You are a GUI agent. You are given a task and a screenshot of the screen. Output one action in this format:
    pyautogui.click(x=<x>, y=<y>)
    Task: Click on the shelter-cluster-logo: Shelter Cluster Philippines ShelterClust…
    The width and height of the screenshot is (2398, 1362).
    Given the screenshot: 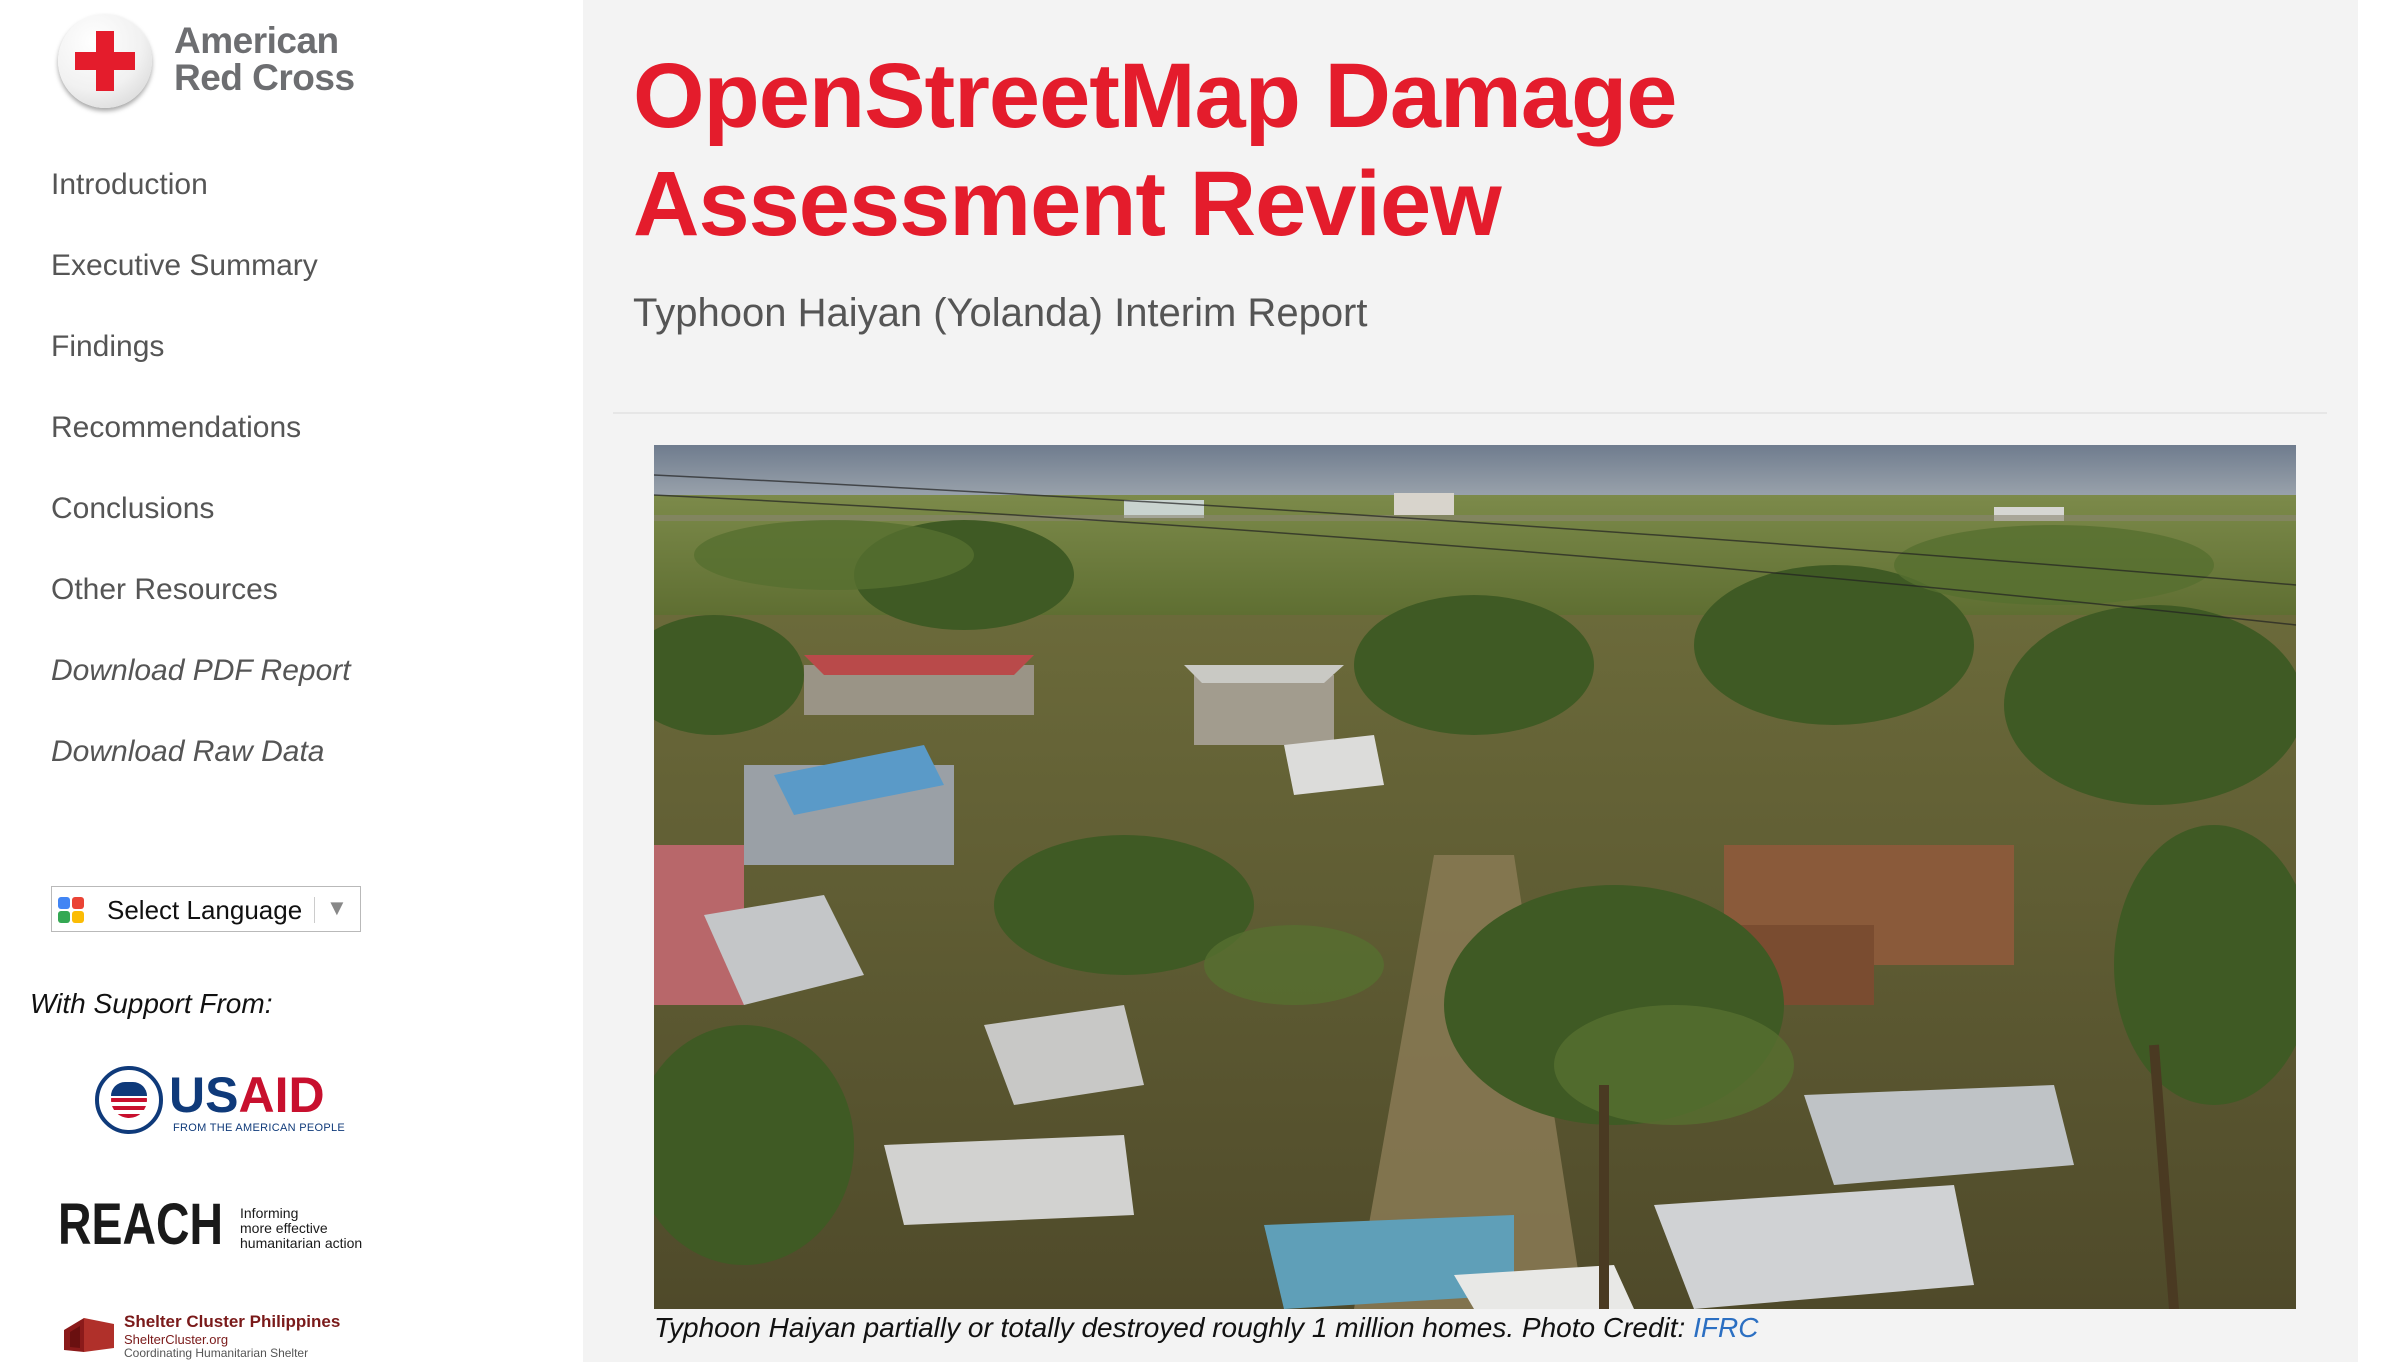 What is the action you would take?
    pyautogui.click(x=222, y=1336)
    